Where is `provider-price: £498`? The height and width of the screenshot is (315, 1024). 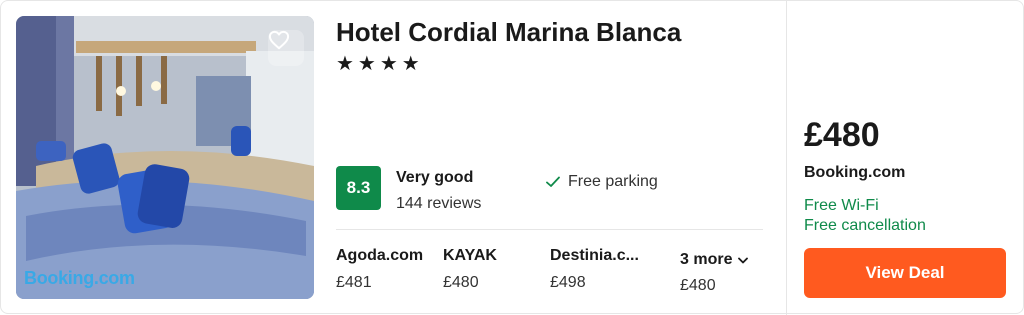
provider-price: £498 is located at coordinates (568, 282).